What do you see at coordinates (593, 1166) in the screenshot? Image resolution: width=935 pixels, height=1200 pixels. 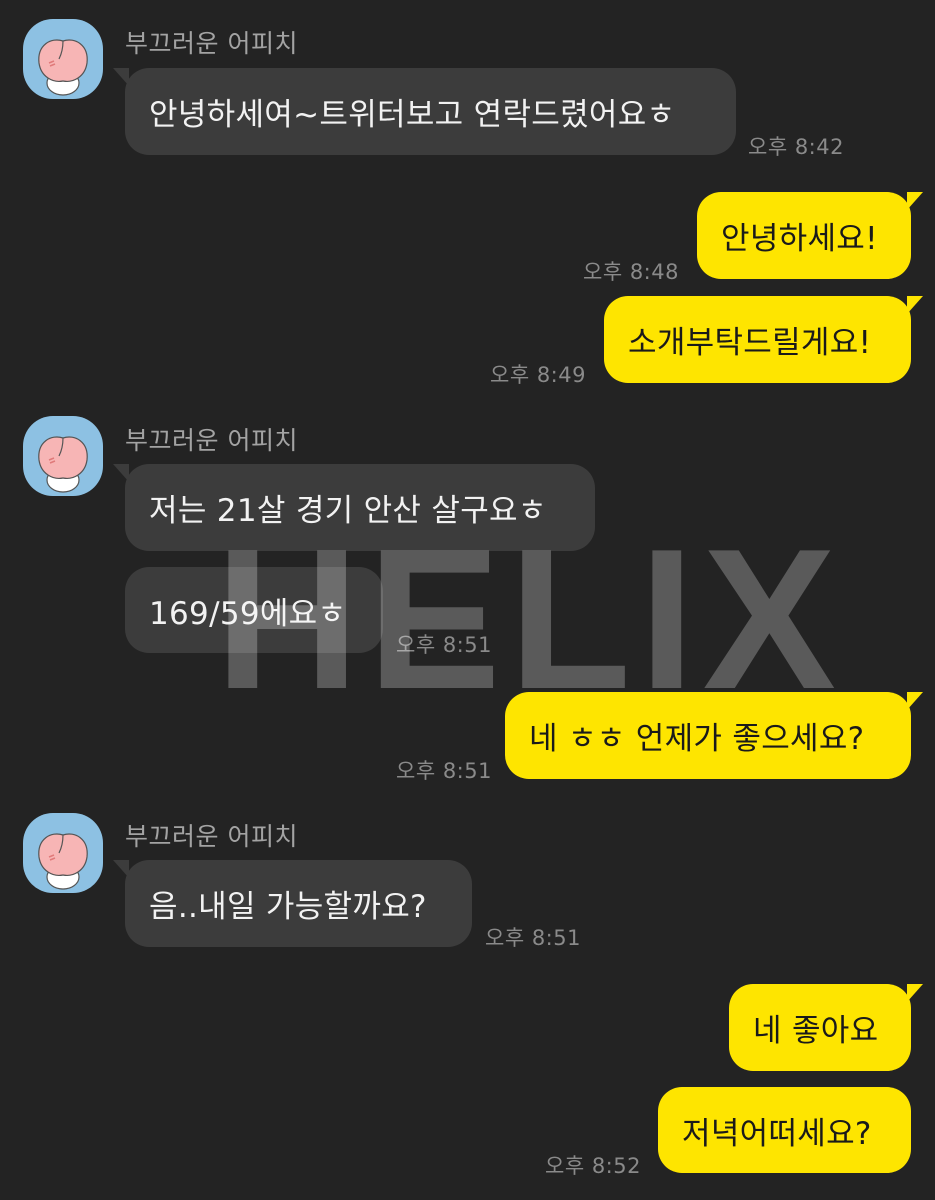 I see `message-timestamp: 오후 8:52` at bounding box center [593, 1166].